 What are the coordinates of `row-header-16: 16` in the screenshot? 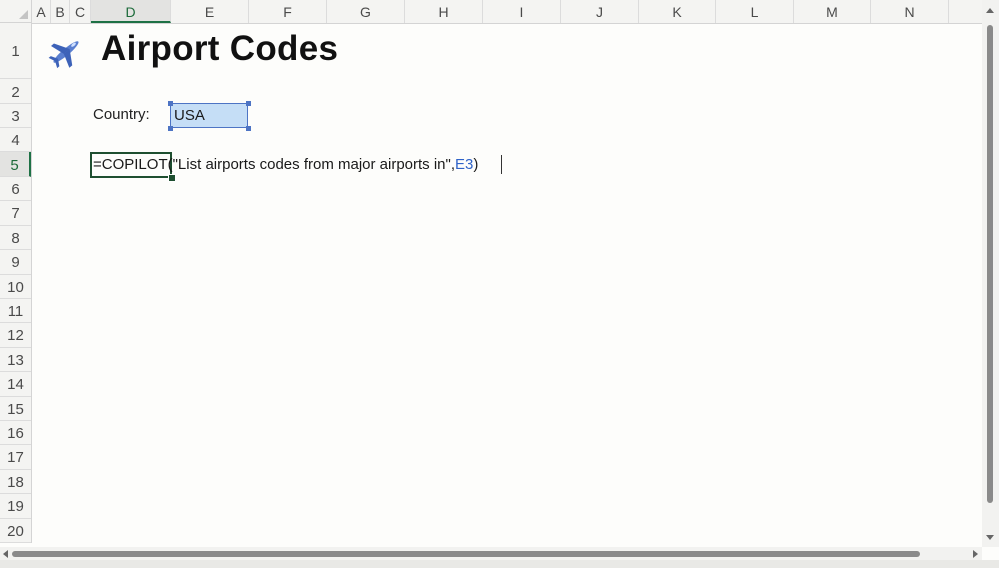 It's located at (15, 433).